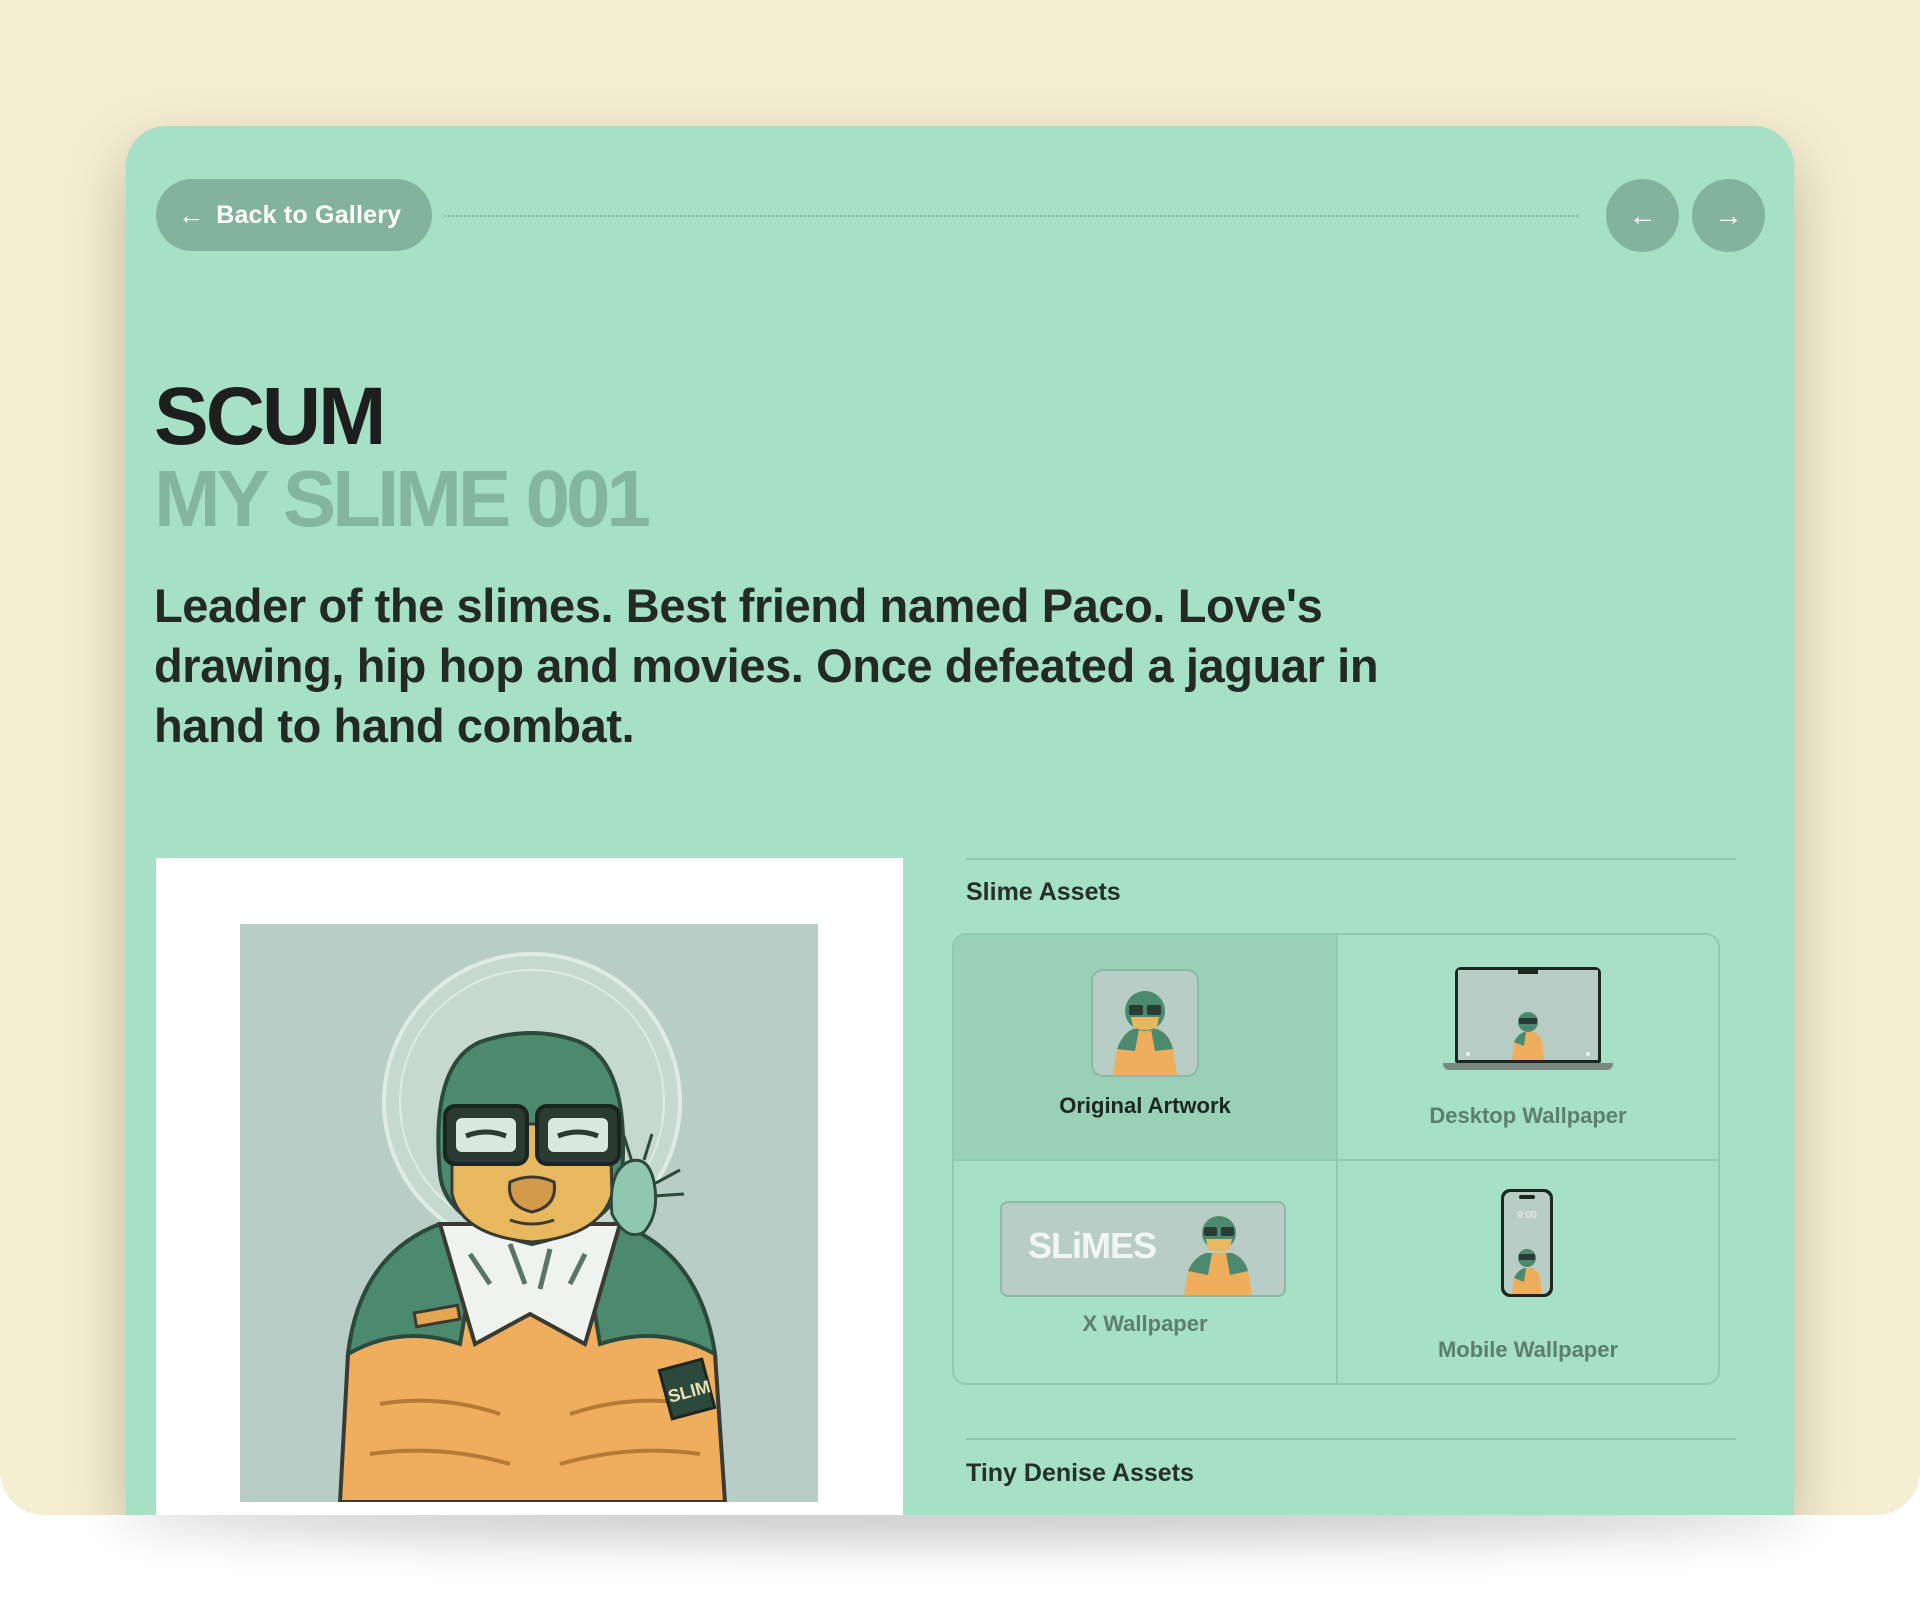  What do you see at coordinates (1092, 1245) in the screenshot?
I see `x-banner-logo-text: SLiMES` at bounding box center [1092, 1245].